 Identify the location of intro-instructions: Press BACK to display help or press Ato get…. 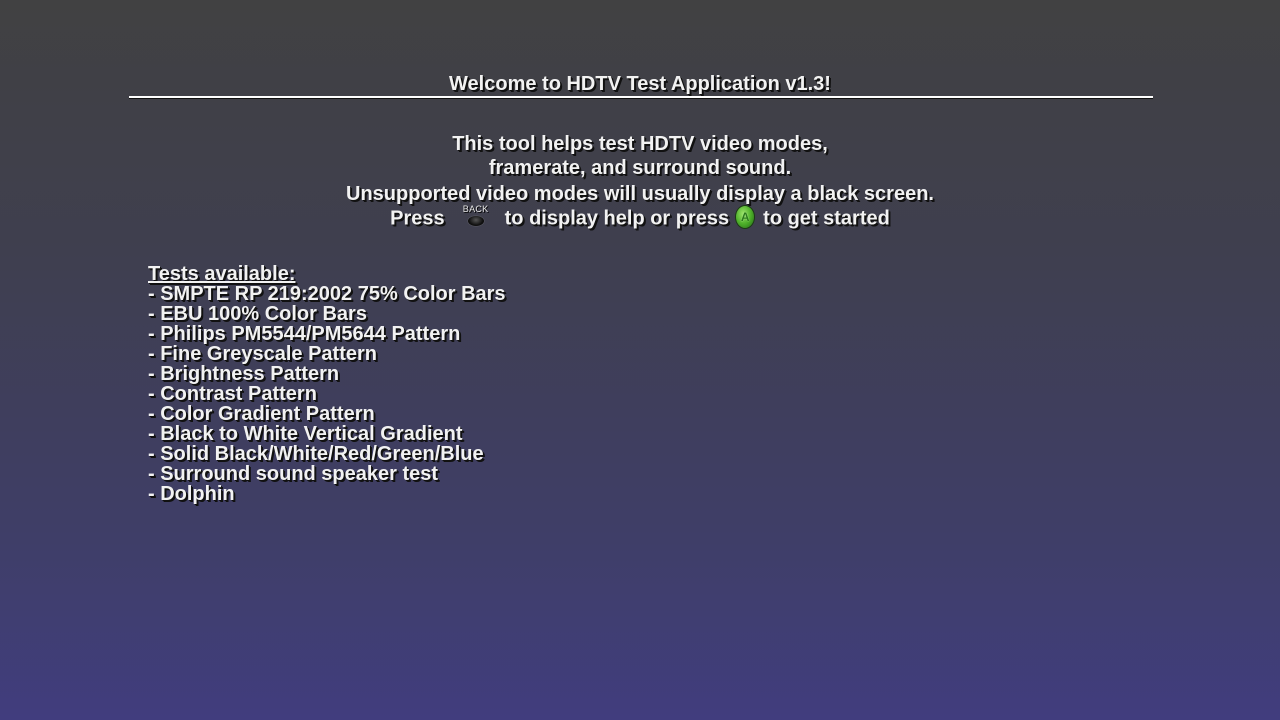
(640, 218).